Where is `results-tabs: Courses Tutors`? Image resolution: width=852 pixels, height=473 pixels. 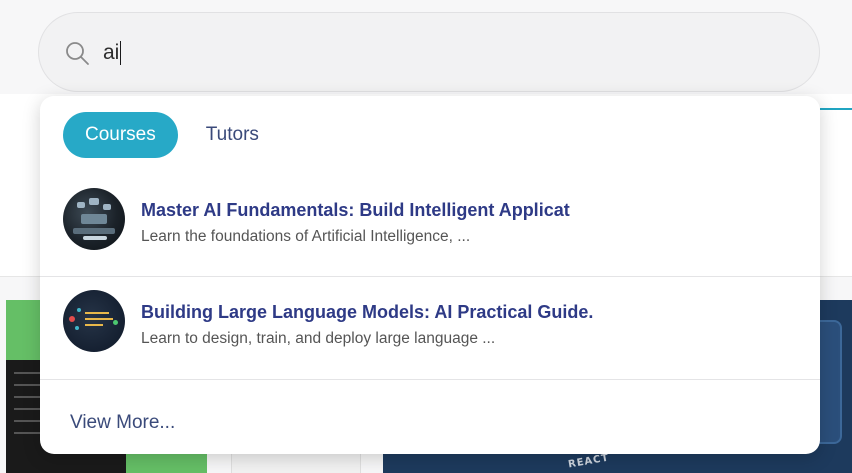
results-tabs: Courses Tutors is located at coordinates (164, 135).